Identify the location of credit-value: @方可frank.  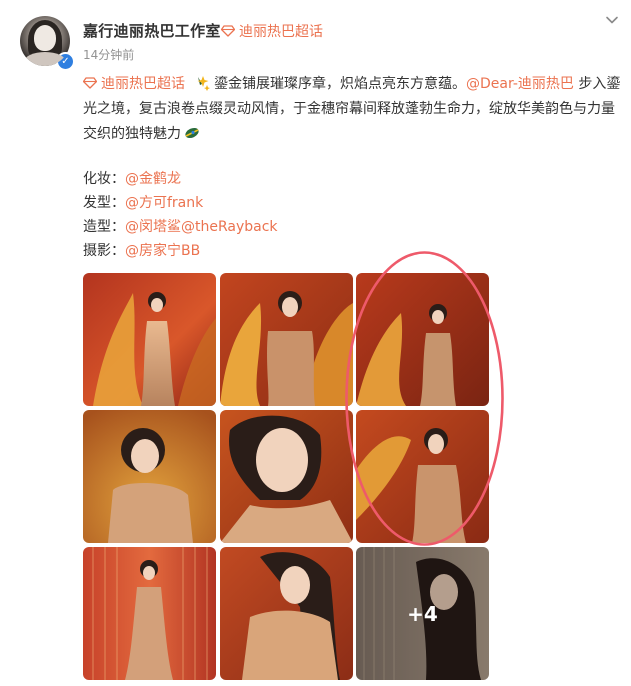
(164, 203).